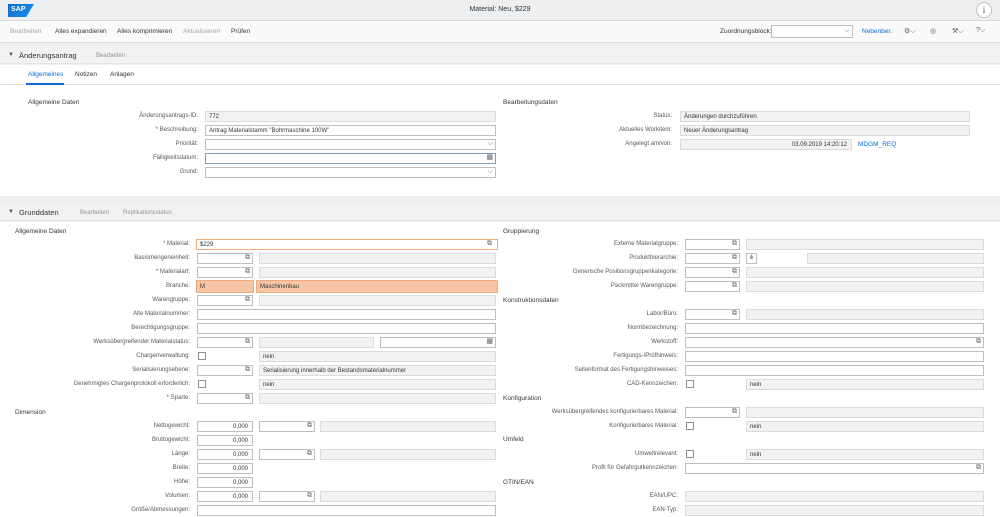 Image resolution: width=1000 pixels, height=517 pixels. Describe the element at coordinates (144, 31) in the screenshot. I see `collapse-all-button: Alles komprimieren` at that location.